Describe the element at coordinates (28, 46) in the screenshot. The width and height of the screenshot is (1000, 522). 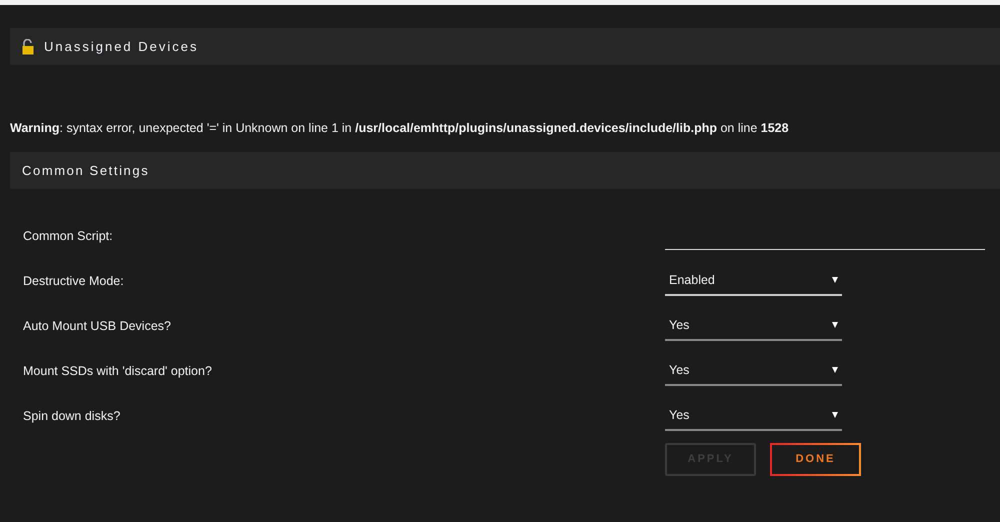
I see `padlock-icon` at that location.